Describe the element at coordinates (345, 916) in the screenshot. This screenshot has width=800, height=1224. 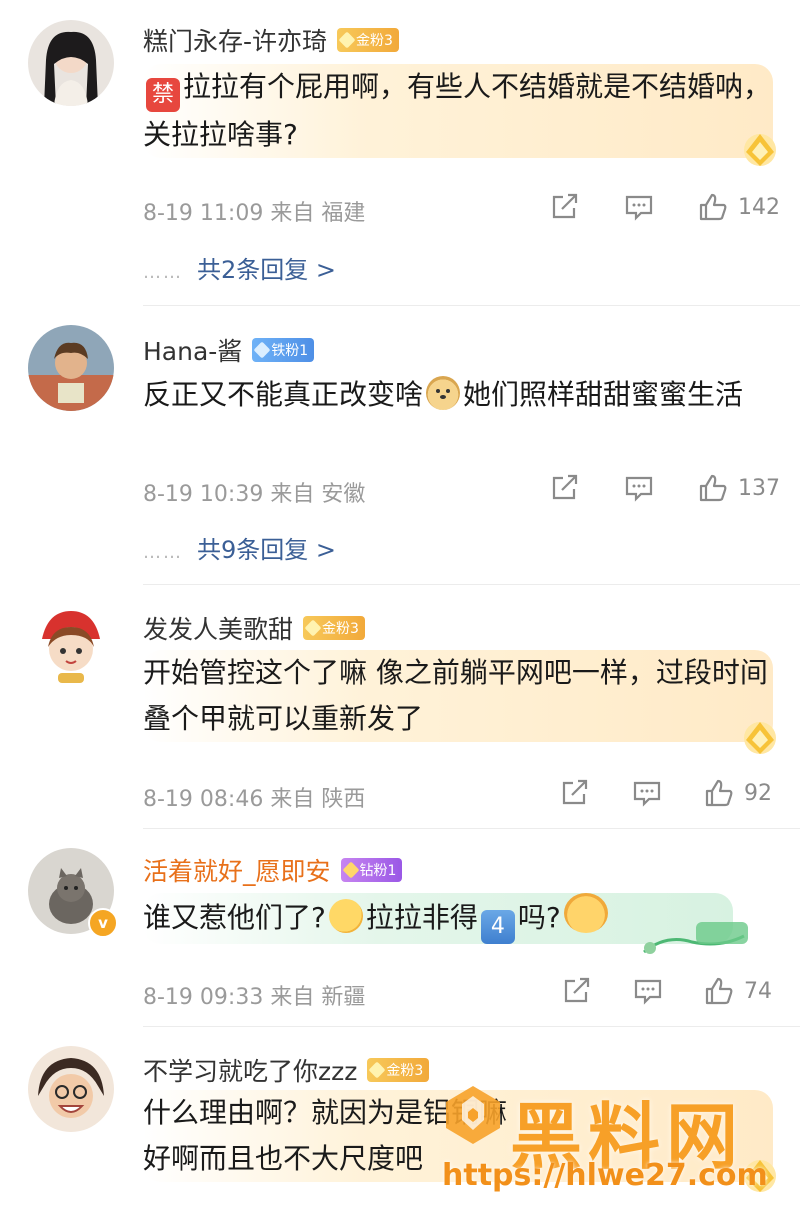
I see `thinking-face-emoji-icon` at that location.